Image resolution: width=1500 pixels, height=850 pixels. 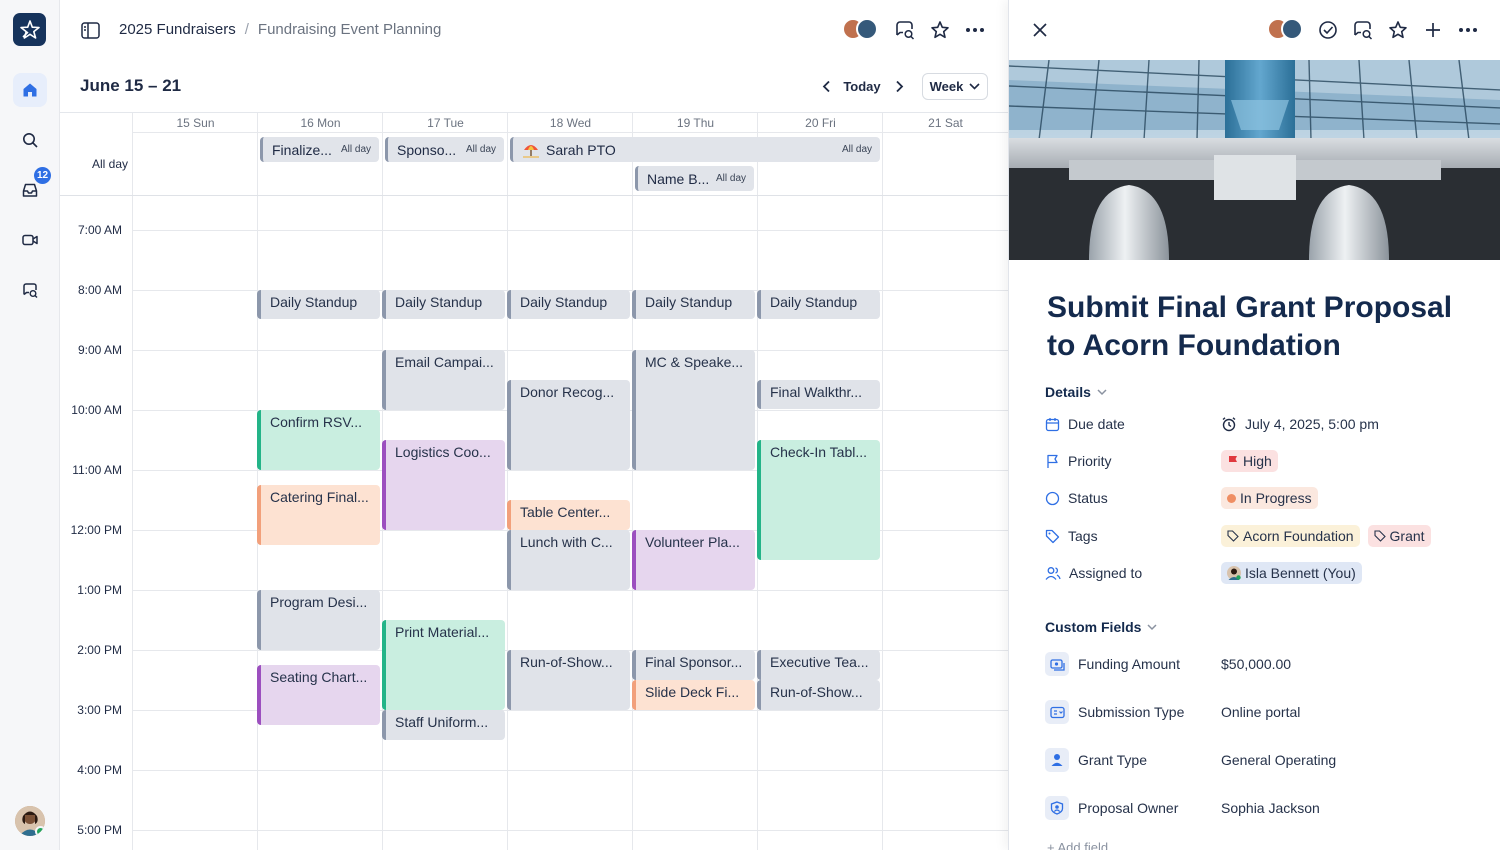 I want to click on priority-row: Priority High, so click(x=1265, y=461).